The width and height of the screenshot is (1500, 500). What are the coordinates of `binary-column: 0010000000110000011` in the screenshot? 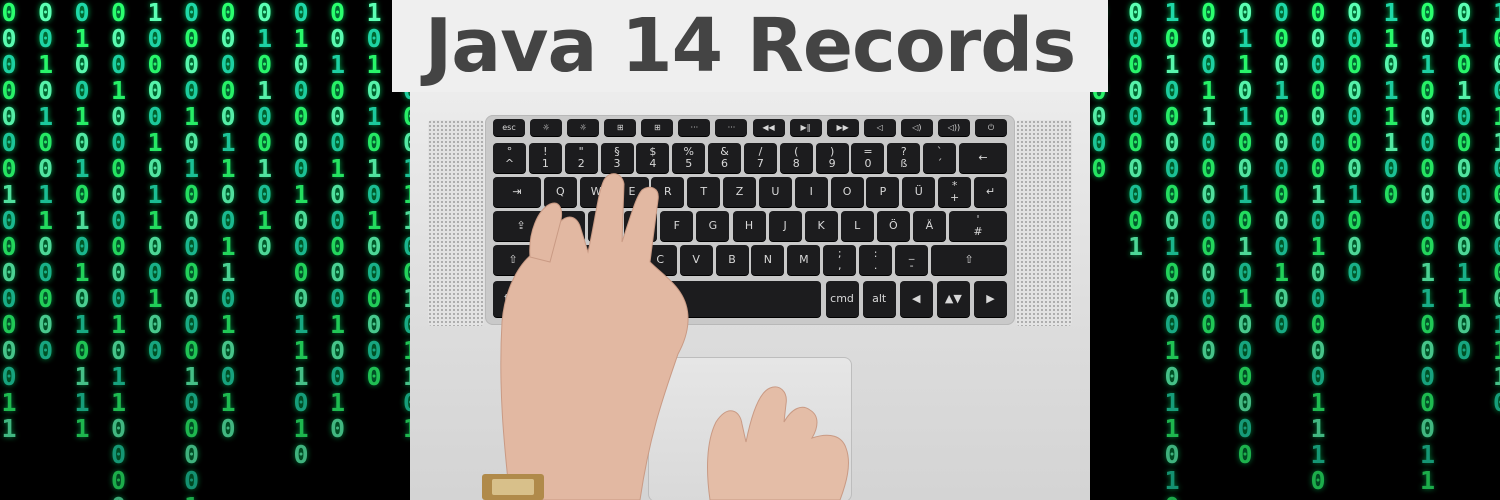 It's located at (1428, 247).